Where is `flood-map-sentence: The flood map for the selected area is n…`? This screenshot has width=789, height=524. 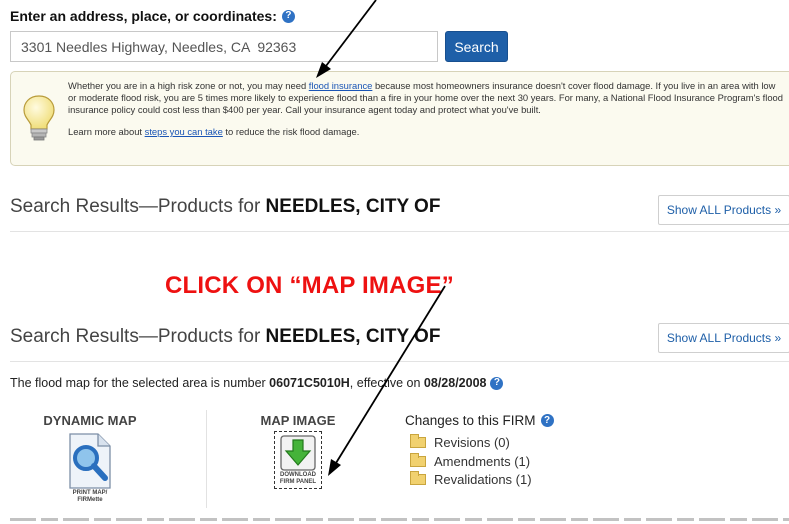
flood-map-sentence: The flood map for the selected area is n… is located at coordinates (257, 383).